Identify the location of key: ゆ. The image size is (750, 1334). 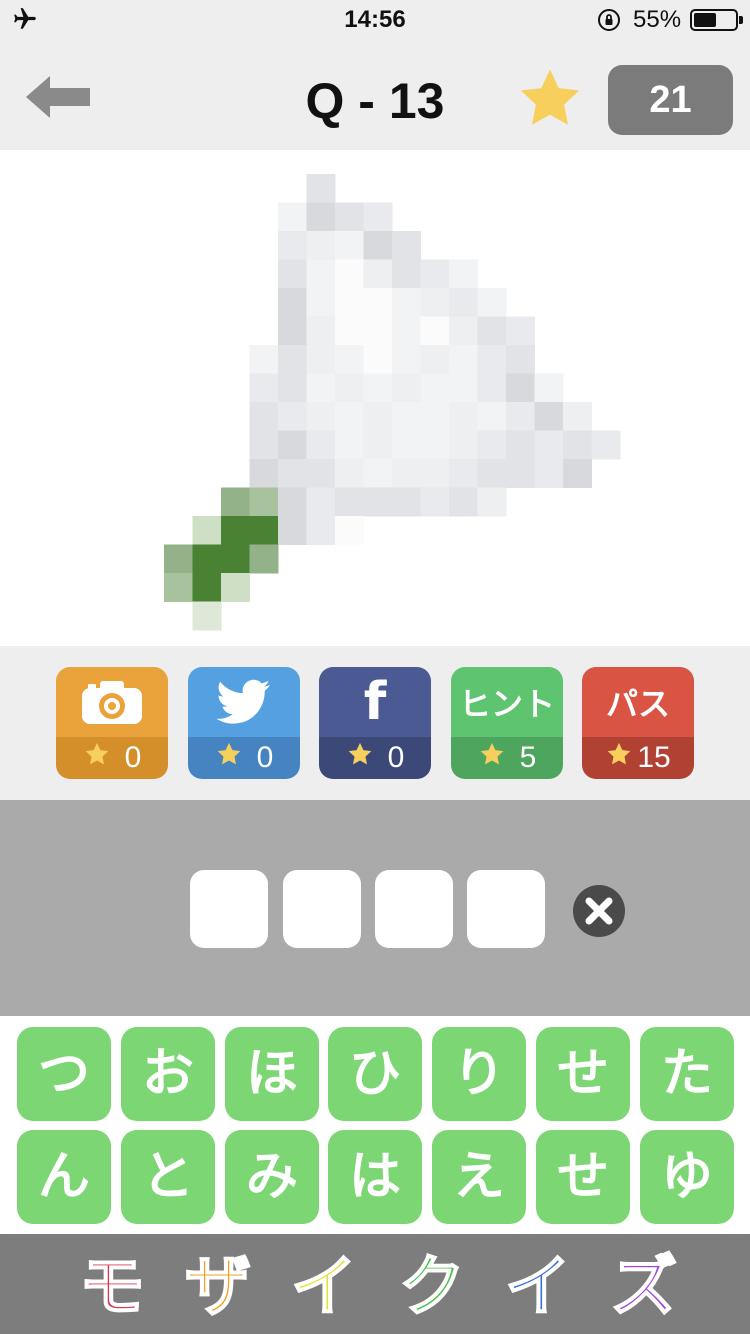
(687, 1177).